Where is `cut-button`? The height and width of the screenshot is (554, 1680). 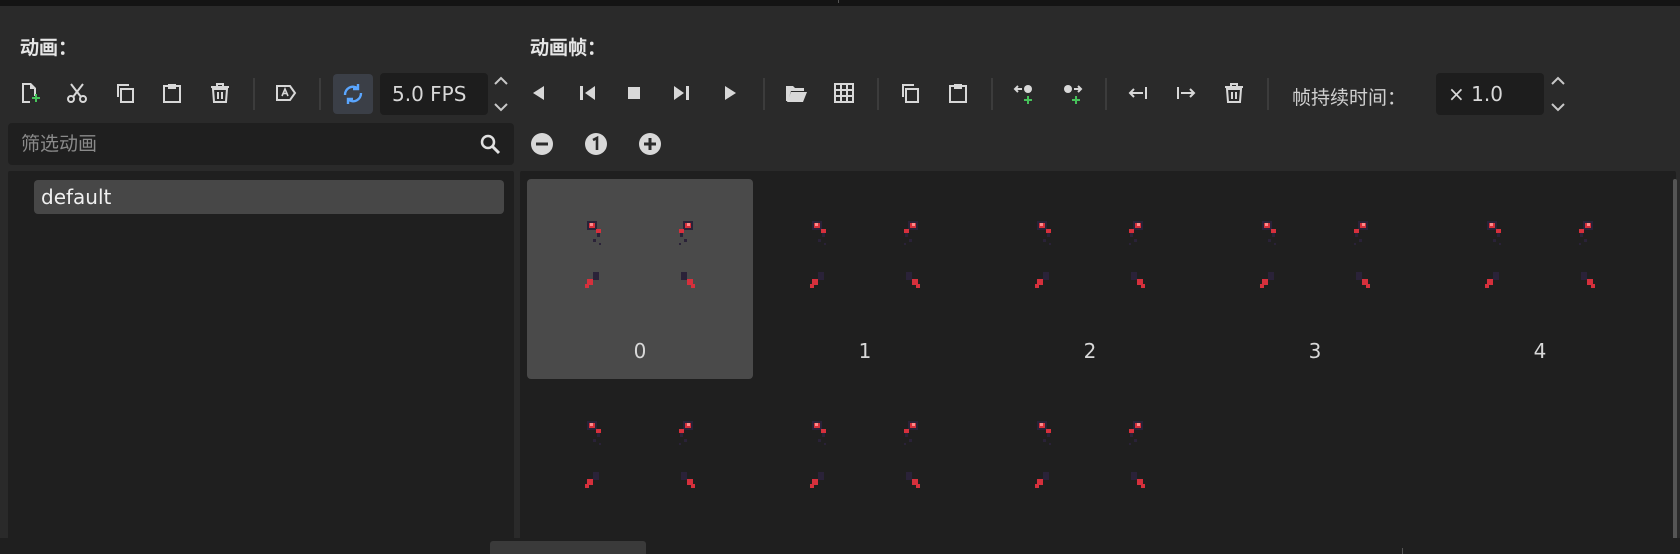
cut-button is located at coordinates (77, 93).